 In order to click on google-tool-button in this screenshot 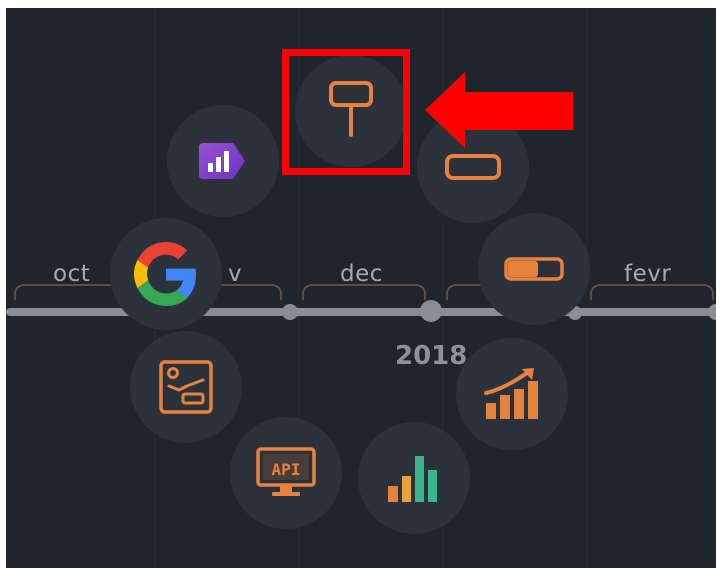, I will do `click(166, 274)`.